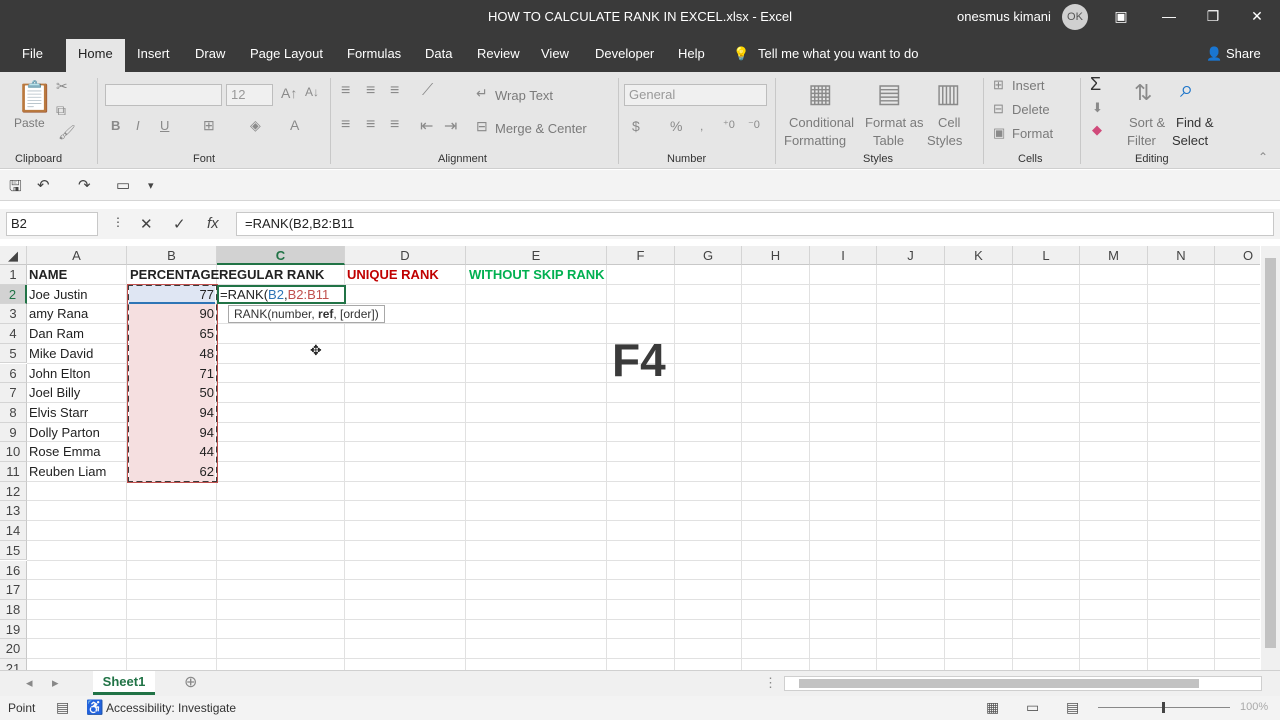 The image size is (1280, 720). What do you see at coordinates (1243, 53) in the screenshot?
I see `share-button: Share` at bounding box center [1243, 53].